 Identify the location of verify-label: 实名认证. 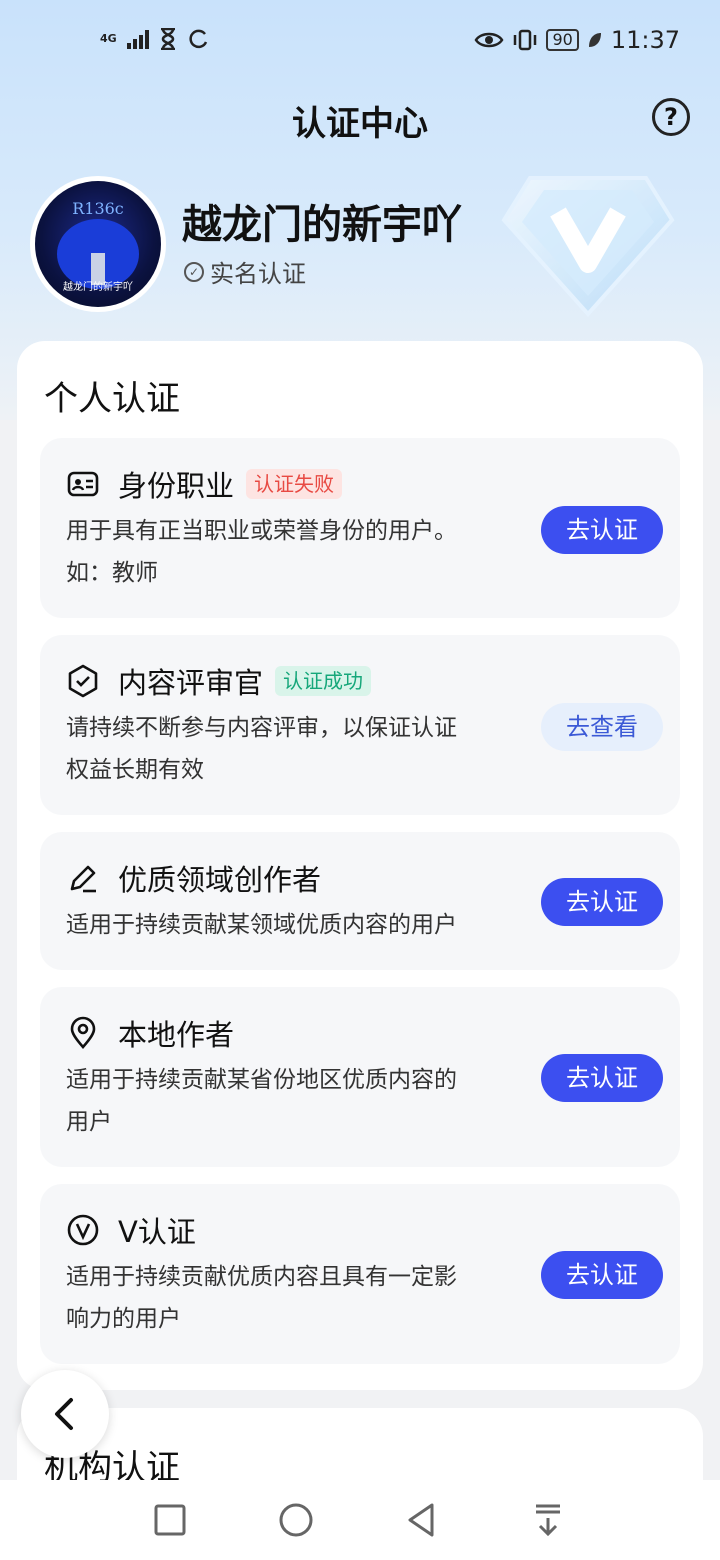
(258, 274).